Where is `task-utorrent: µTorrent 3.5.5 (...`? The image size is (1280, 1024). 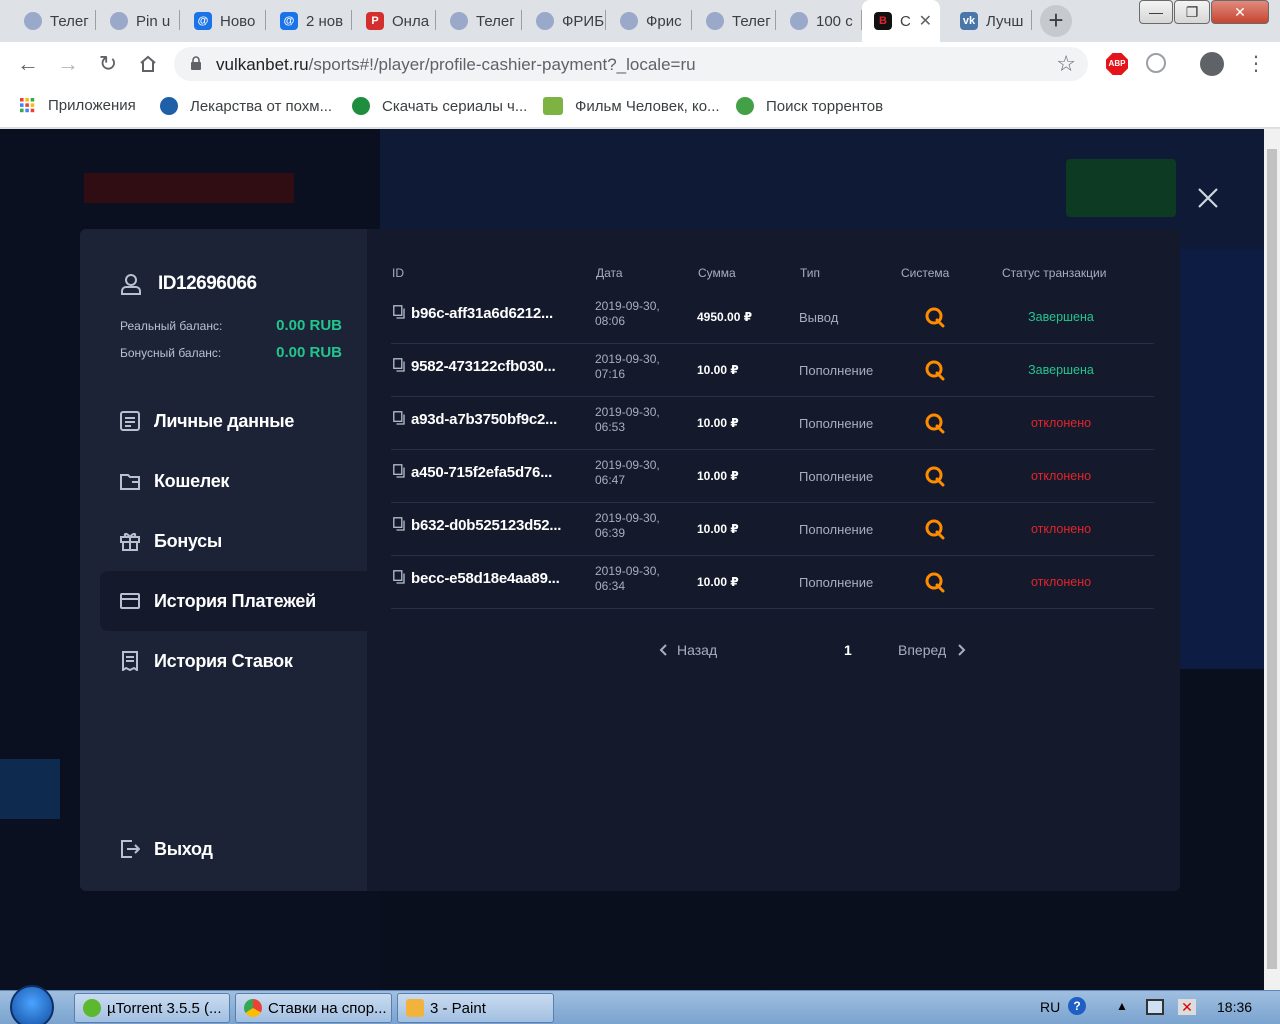
task-utorrent: µTorrent 3.5.5 (... is located at coordinates (152, 1008).